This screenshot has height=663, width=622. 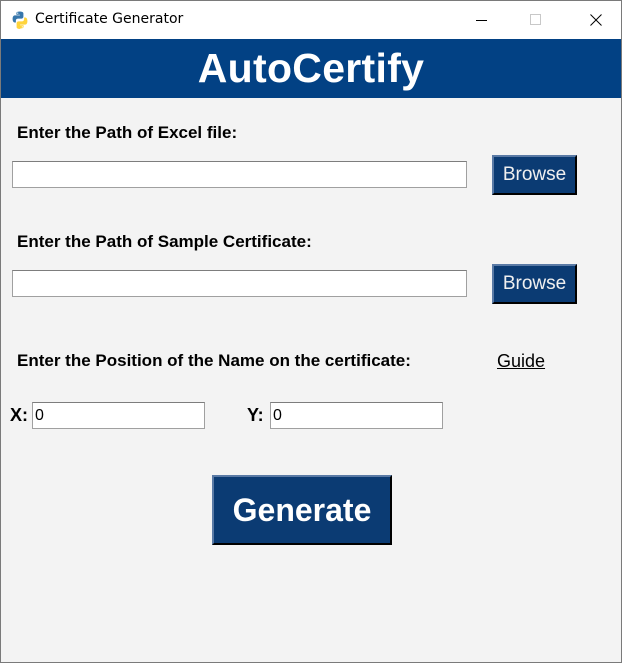 I want to click on app-title: AutoCertify, so click(x=311, y=68).